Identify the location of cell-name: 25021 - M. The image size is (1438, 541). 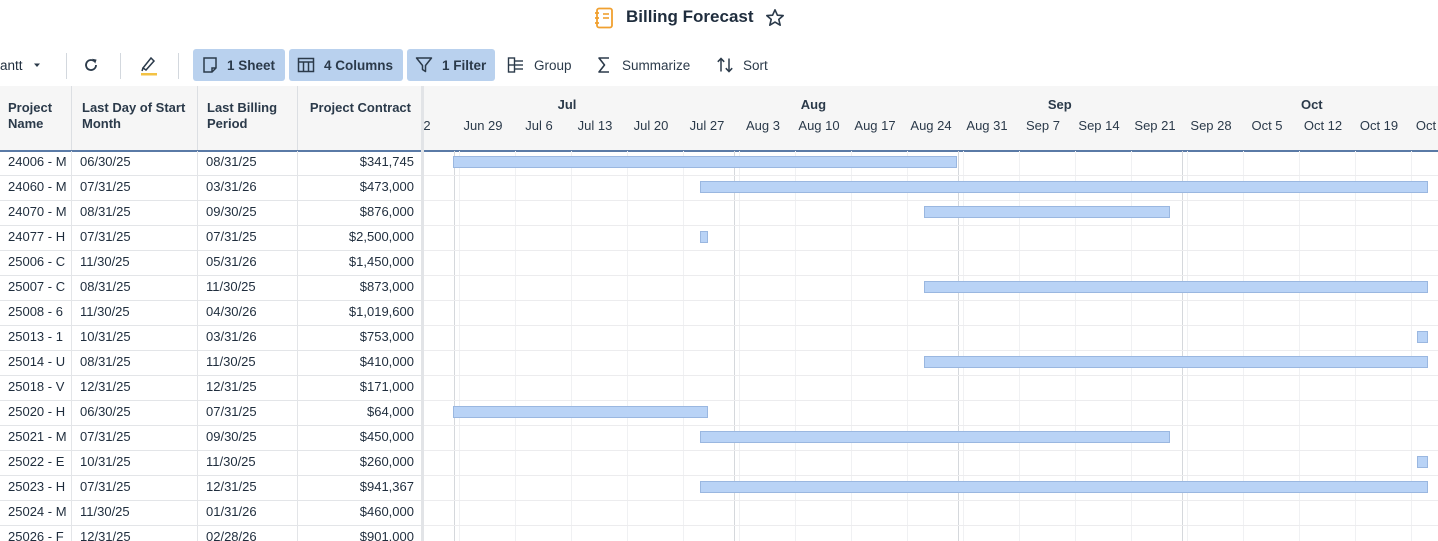
(36, 438).